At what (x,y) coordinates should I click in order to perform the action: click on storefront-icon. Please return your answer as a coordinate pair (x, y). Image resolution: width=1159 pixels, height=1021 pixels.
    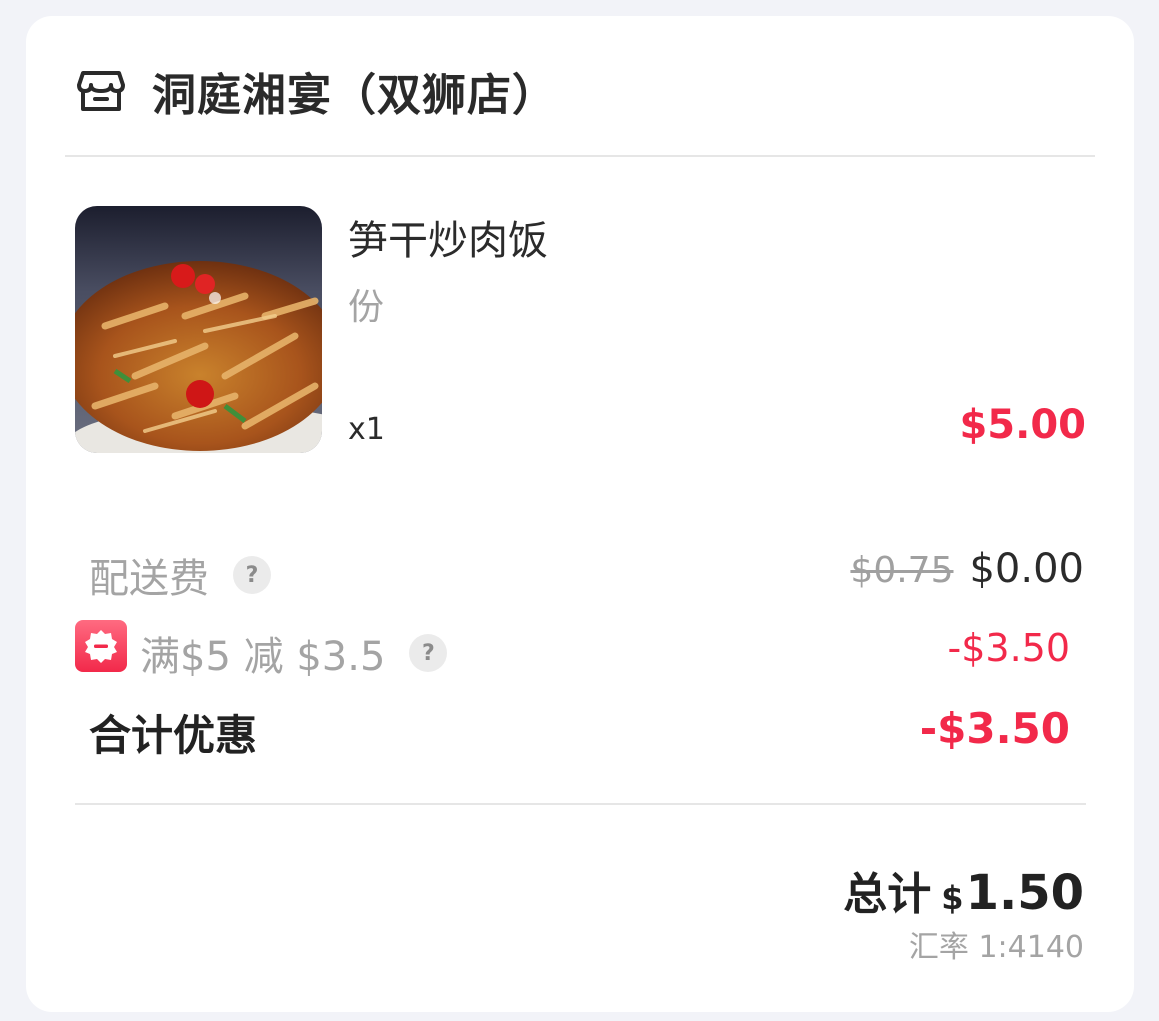
    Looking at the image, I should click on (101, 91).